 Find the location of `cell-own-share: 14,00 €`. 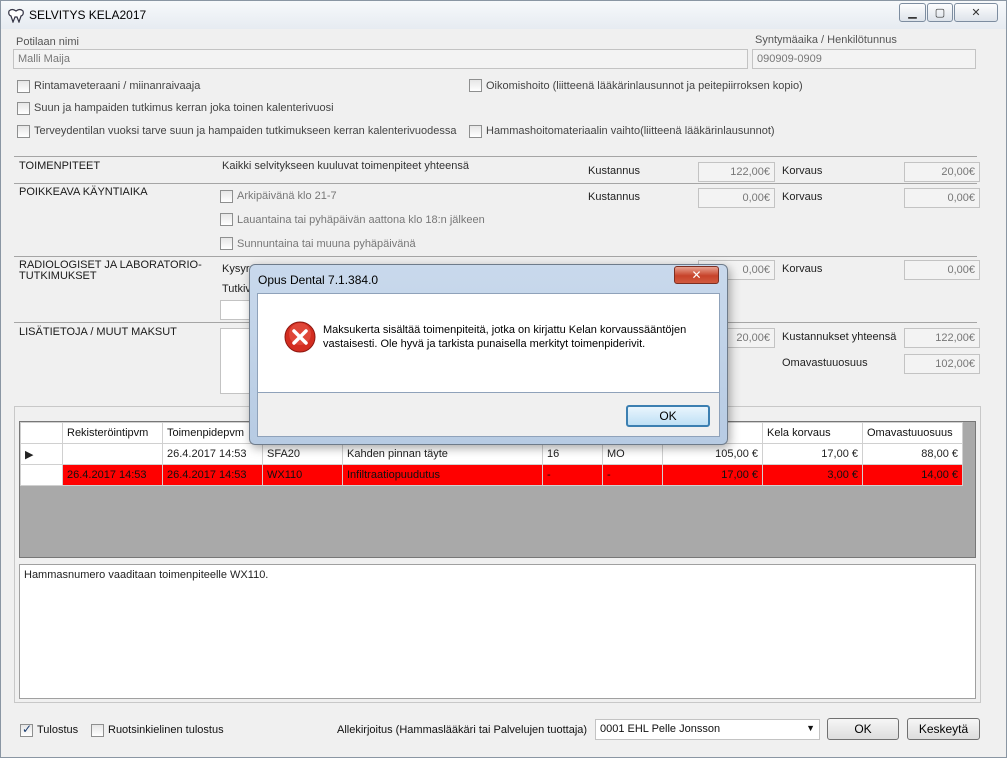

cell-own-share: 14,00 € is located at coordinates (912, 475).